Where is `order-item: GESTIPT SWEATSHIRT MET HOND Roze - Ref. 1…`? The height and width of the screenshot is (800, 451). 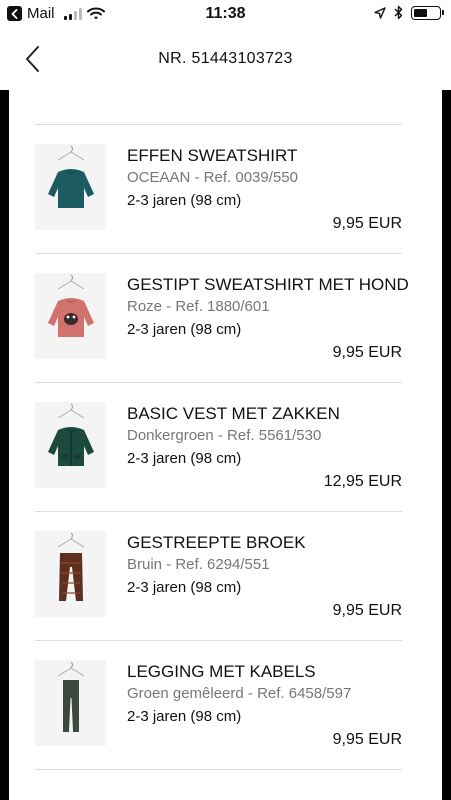
order-item: GESTIPT SWEATSHIRT MET HOND Roze - Ref. 1… is located at coordinates (222, 318).